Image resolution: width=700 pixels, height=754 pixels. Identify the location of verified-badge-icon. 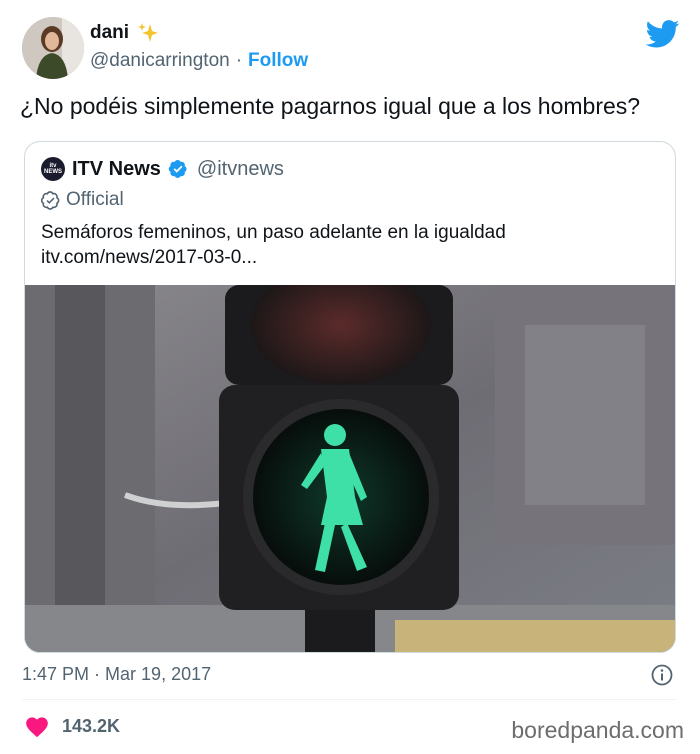
(177, 169).